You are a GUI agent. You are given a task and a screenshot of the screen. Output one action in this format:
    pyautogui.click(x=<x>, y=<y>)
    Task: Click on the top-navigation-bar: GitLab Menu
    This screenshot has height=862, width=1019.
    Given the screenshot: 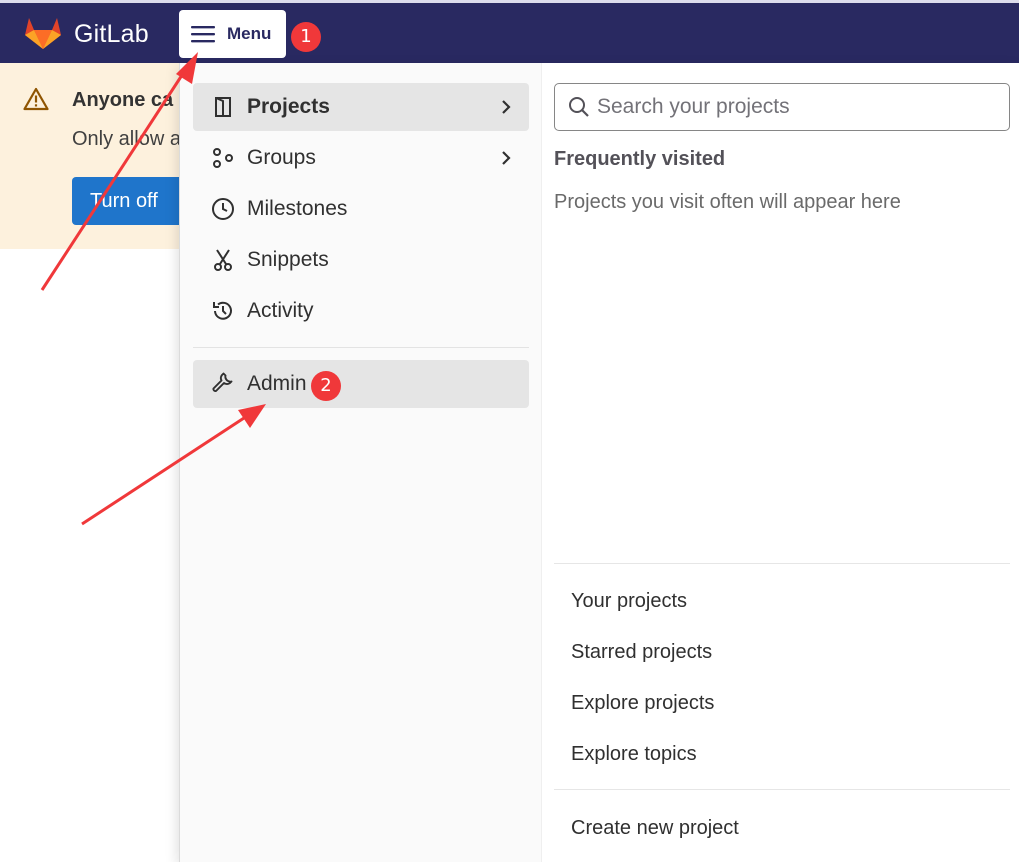 What is the action you would take?
    pyautogui.click(x=509, y=31)
    